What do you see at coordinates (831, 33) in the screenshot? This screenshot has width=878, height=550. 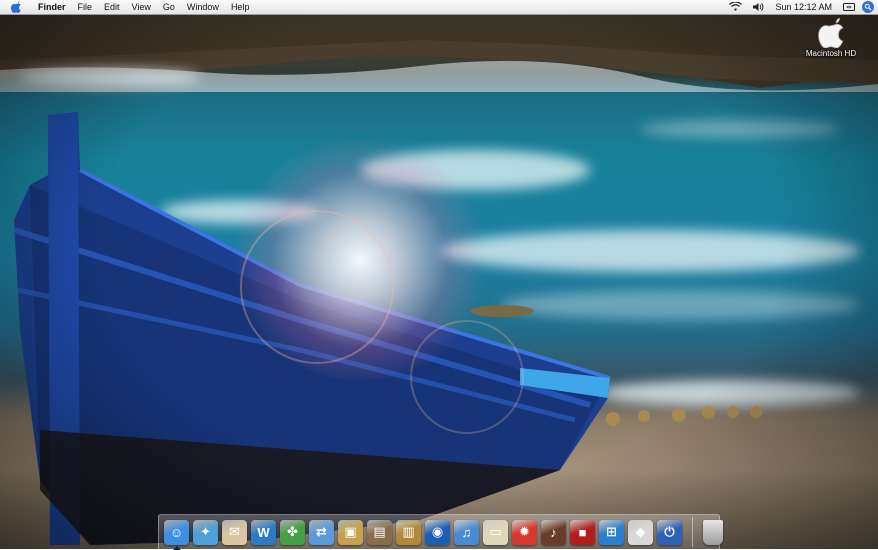 I see `hard-drive-apple-icon` at bounding box center [831, 33].